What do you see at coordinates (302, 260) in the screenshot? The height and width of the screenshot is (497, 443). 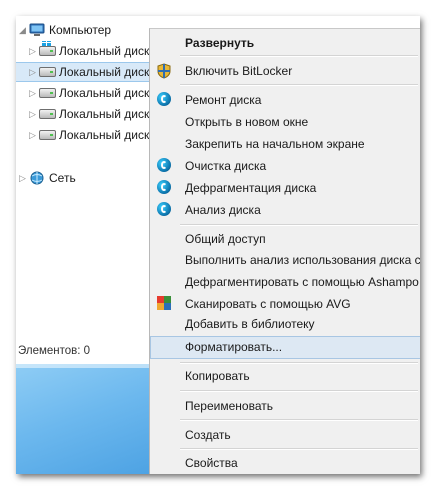 I see `menu-item-label: Выполнить анализ использования диска с` at bounding box center [302, 260].